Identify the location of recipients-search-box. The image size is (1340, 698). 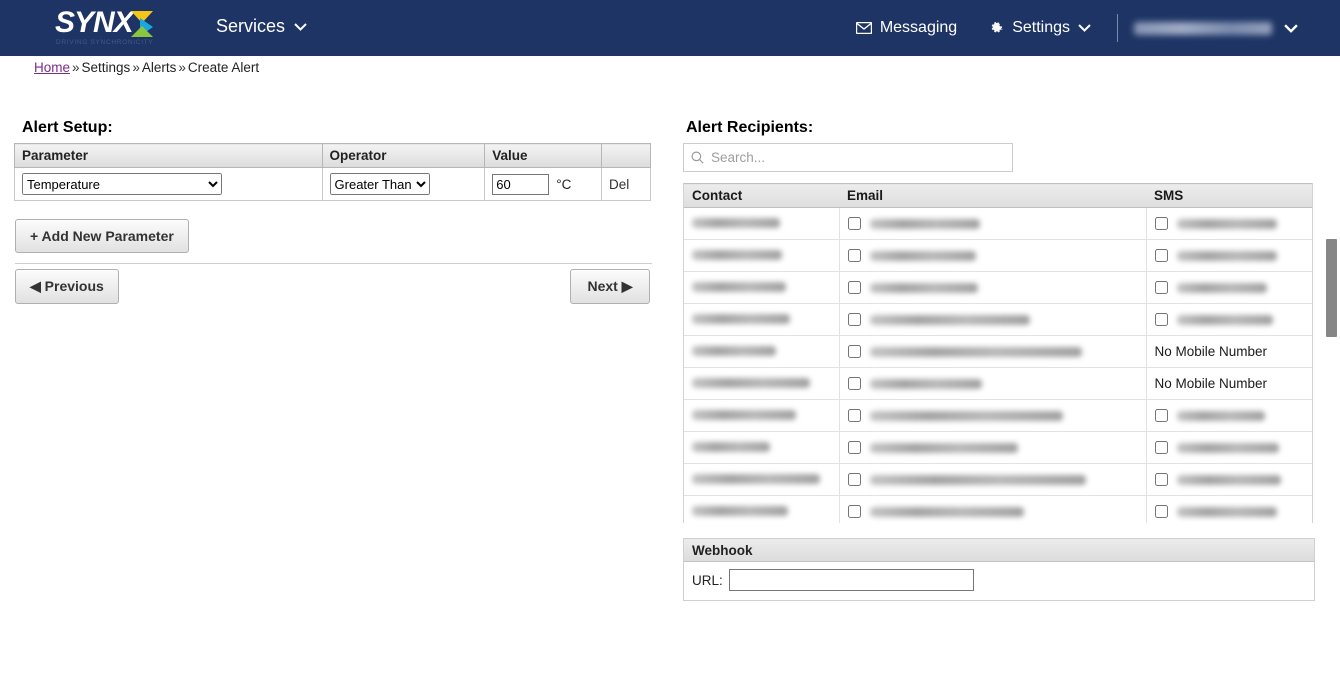
(848, 157).